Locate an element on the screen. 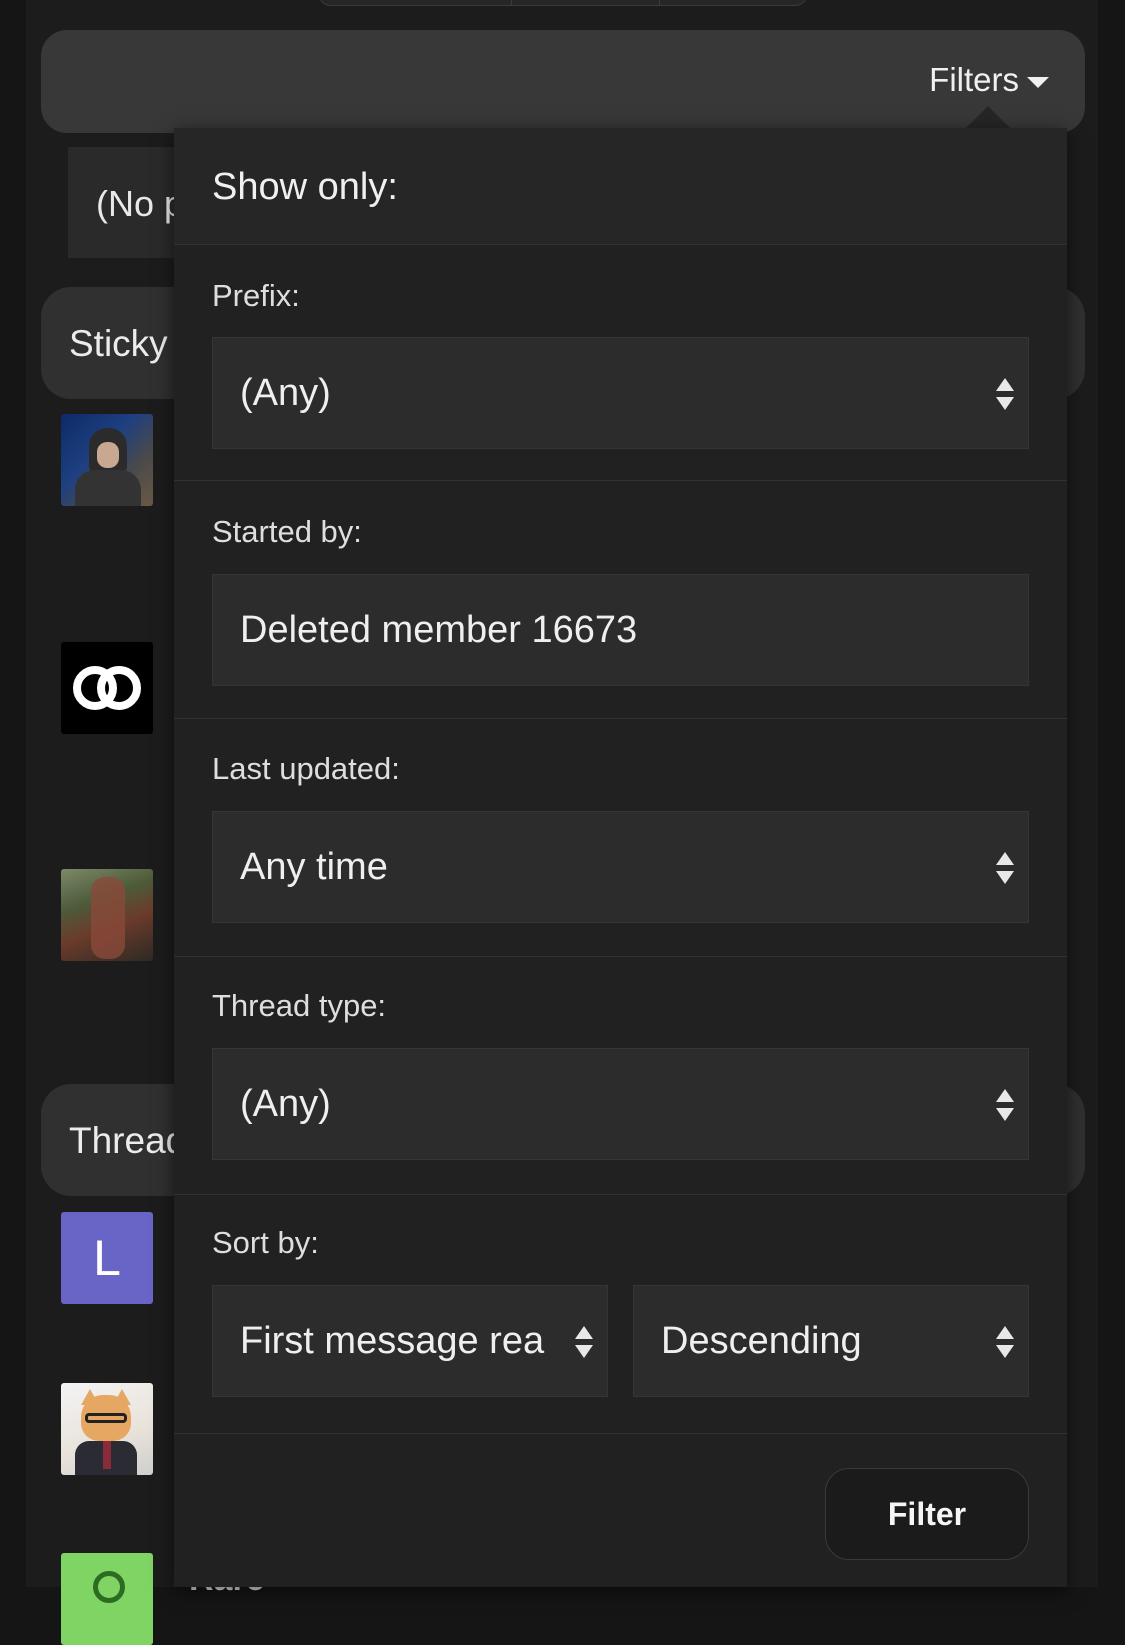 The image size is (1125, 1645). top-tab-group is located at coordinates (563, 3).